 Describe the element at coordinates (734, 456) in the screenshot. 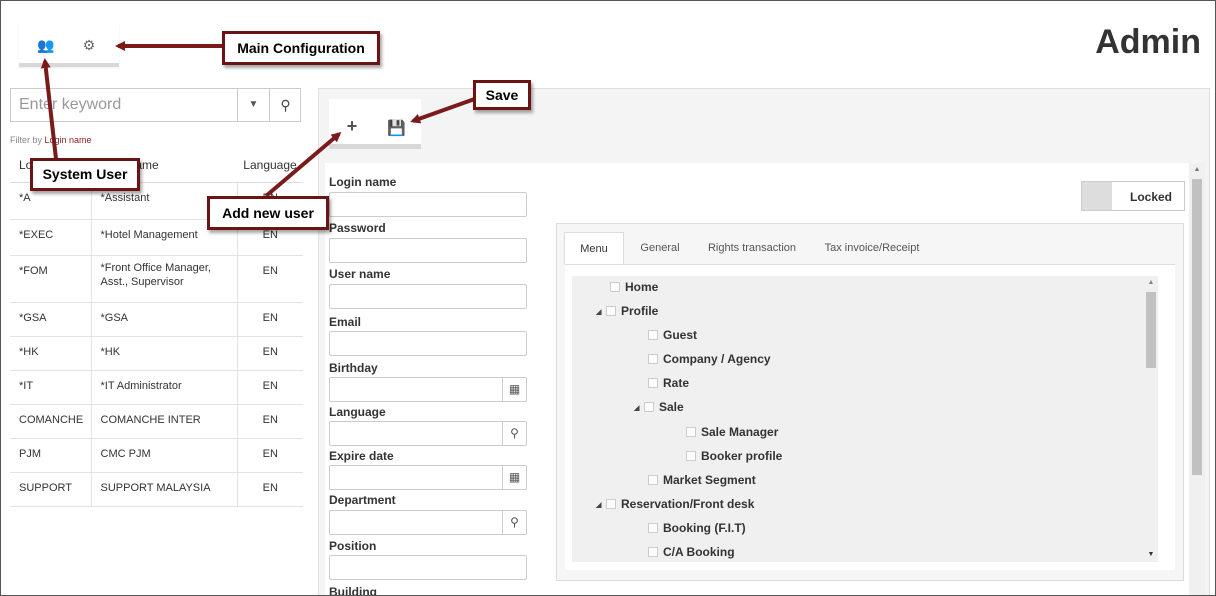

I see `tree-item: Booker profile` at that location.